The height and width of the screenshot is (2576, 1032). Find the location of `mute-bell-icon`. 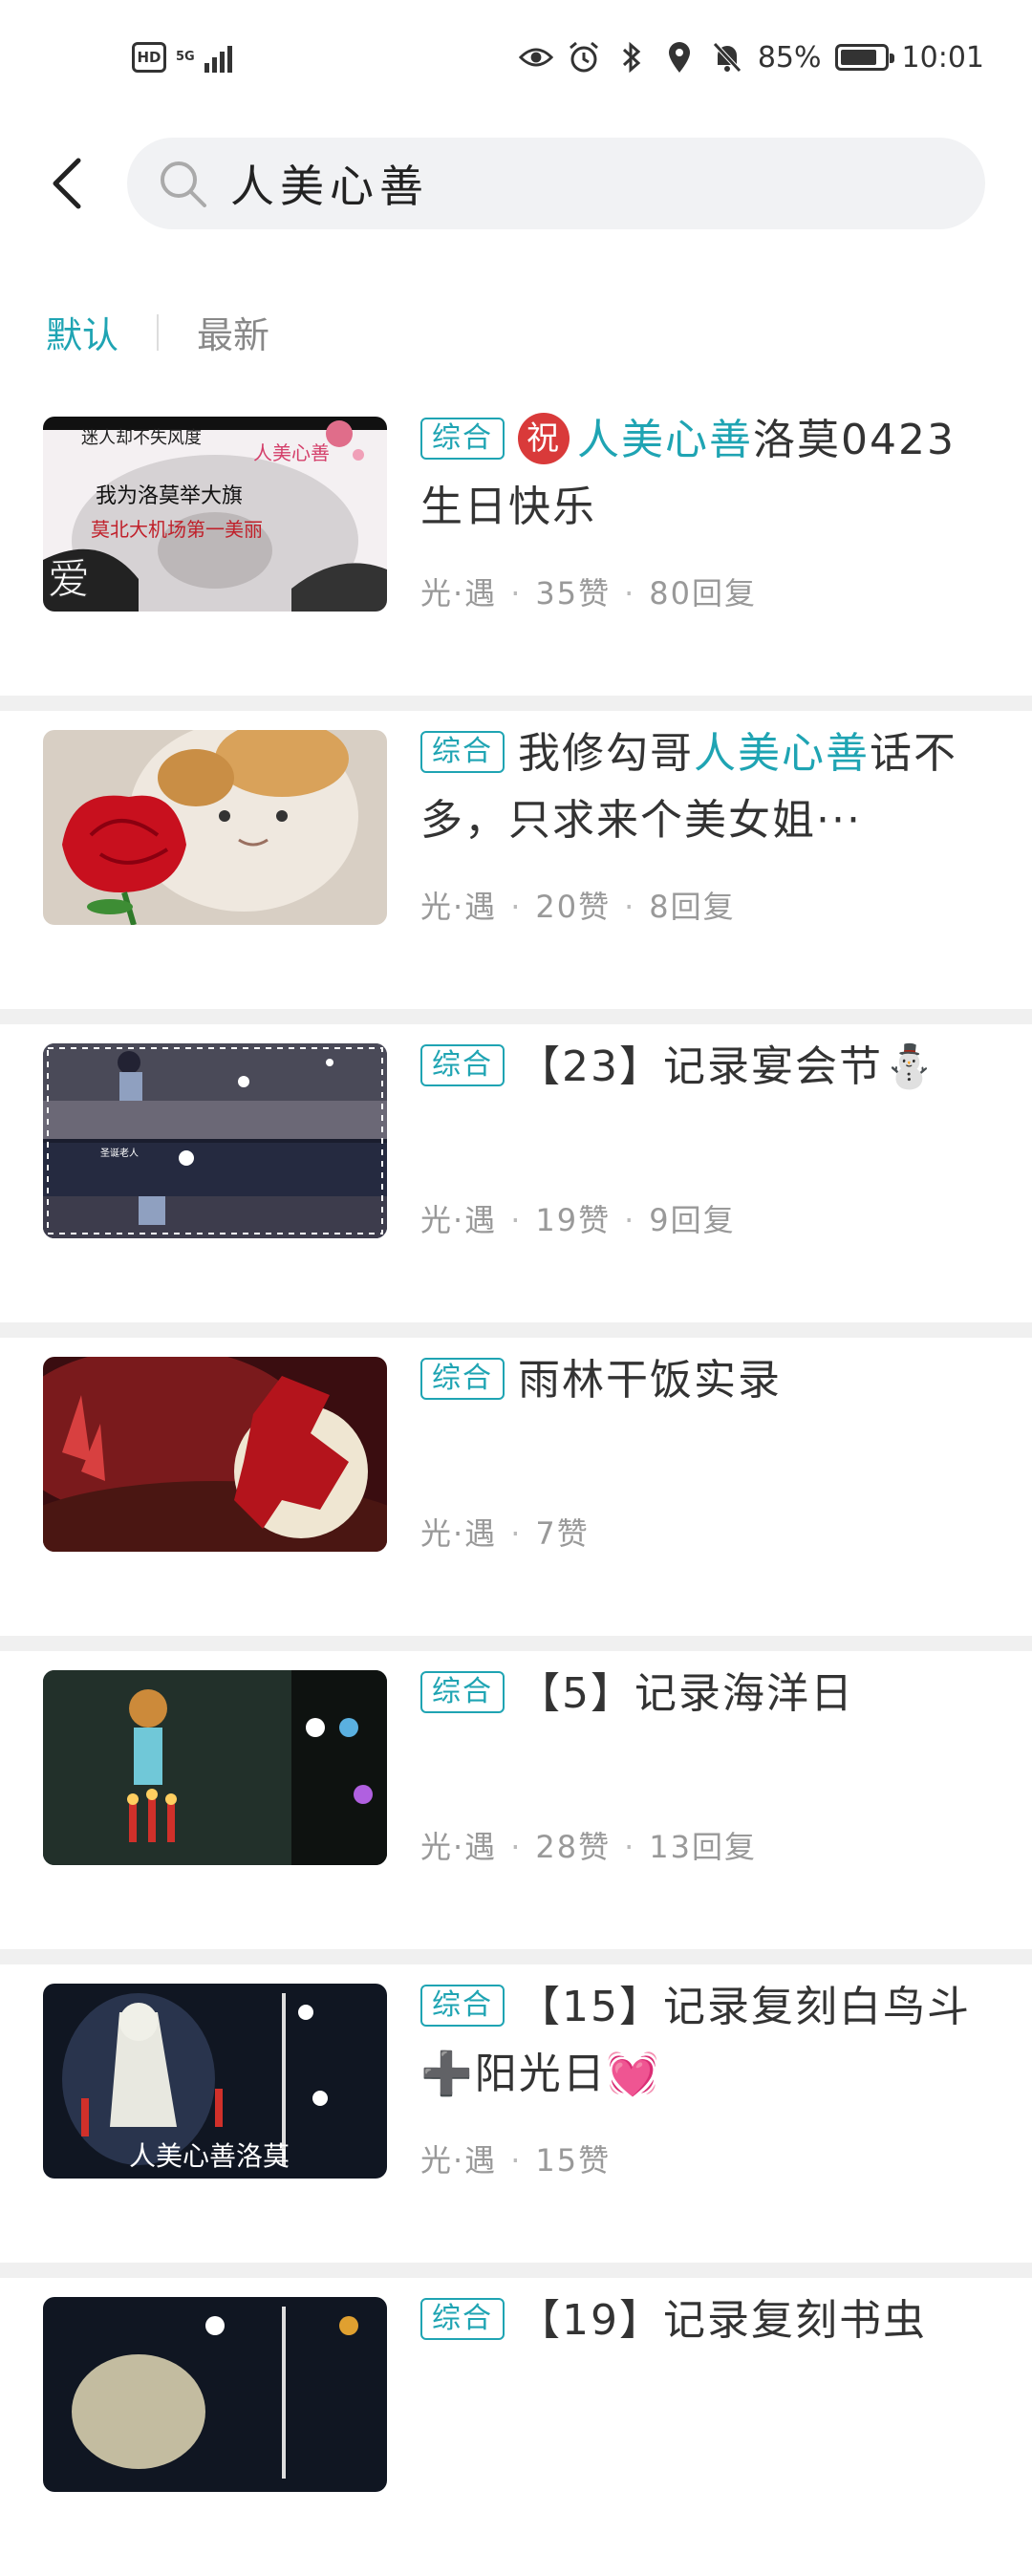

mute-bell-icon is located at coordinates (727, 57).